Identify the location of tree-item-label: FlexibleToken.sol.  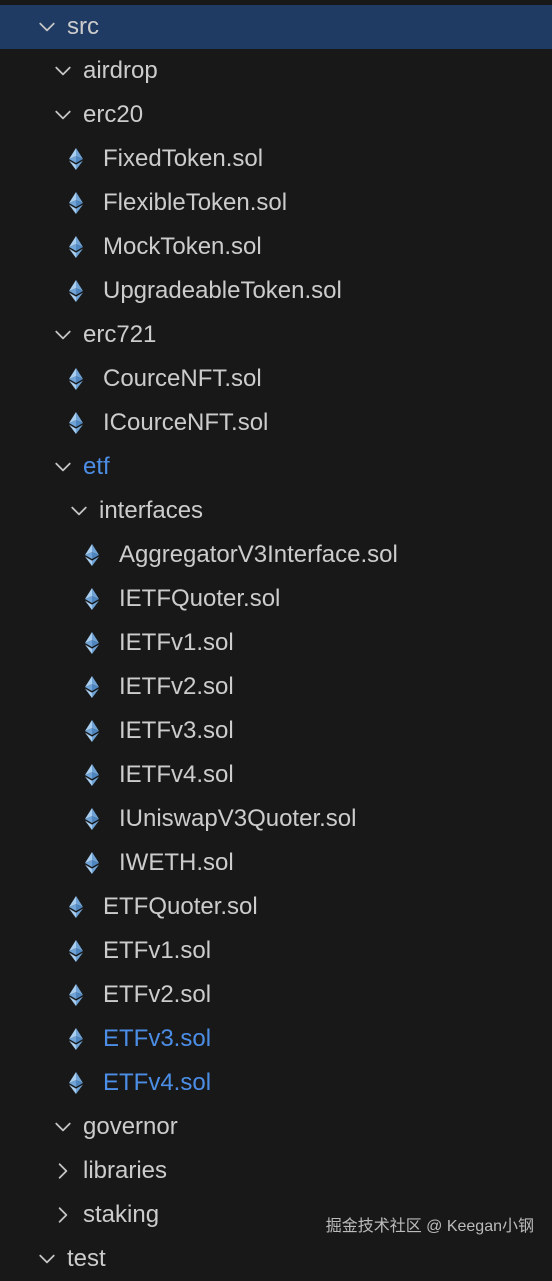
(195, 202).